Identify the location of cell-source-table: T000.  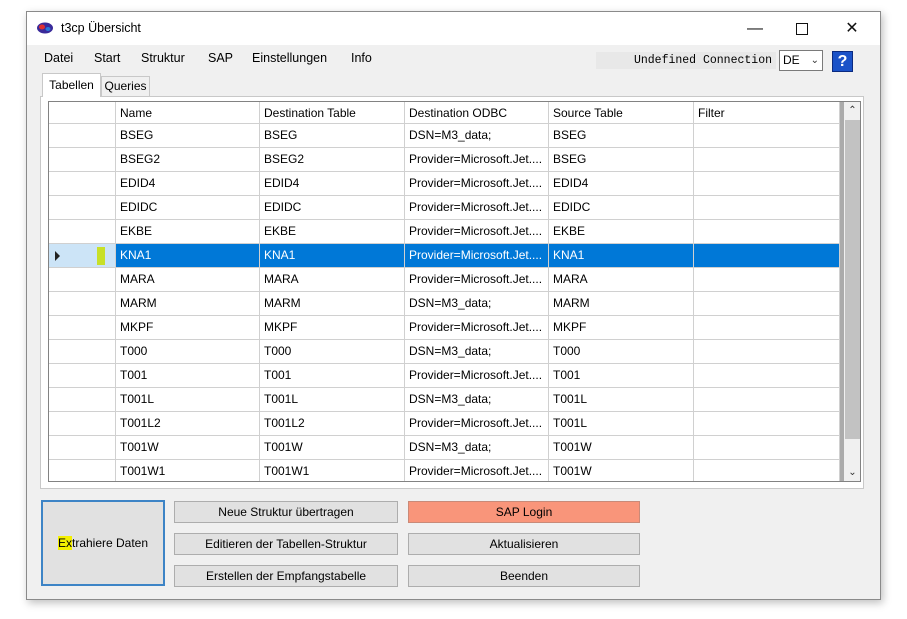
(621, 352).